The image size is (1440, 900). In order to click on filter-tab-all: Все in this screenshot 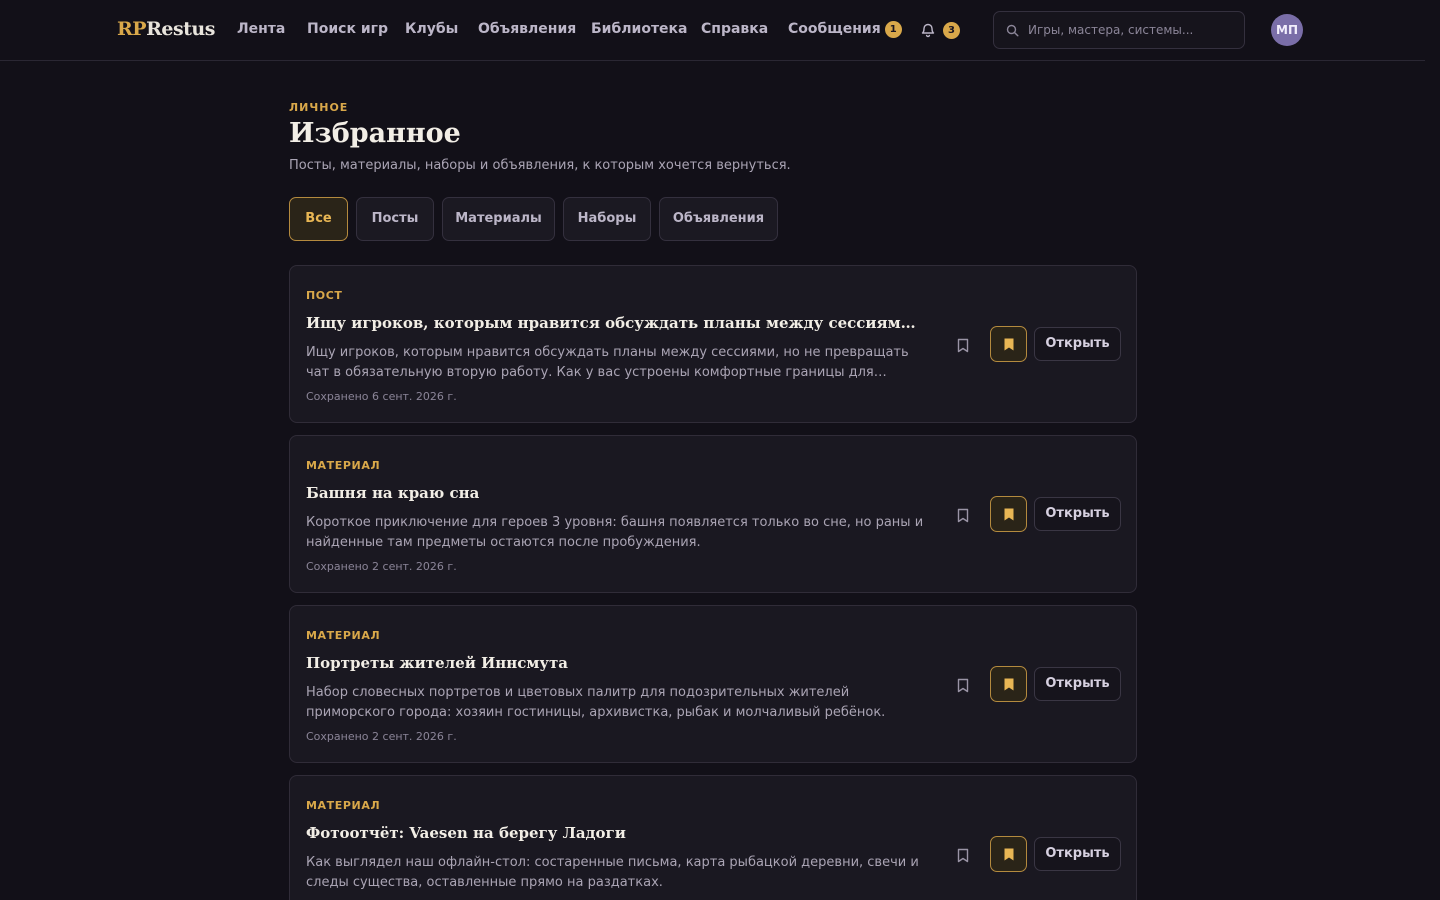, I will do `click(318, 219)`.